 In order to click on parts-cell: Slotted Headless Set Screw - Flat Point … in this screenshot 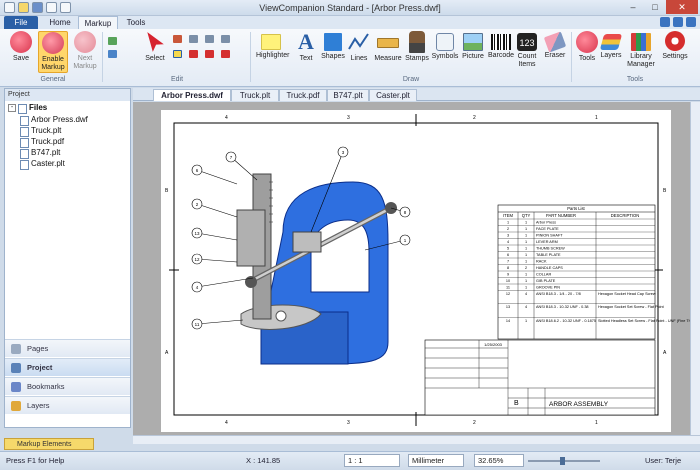, I will do `click(644, 321)`.